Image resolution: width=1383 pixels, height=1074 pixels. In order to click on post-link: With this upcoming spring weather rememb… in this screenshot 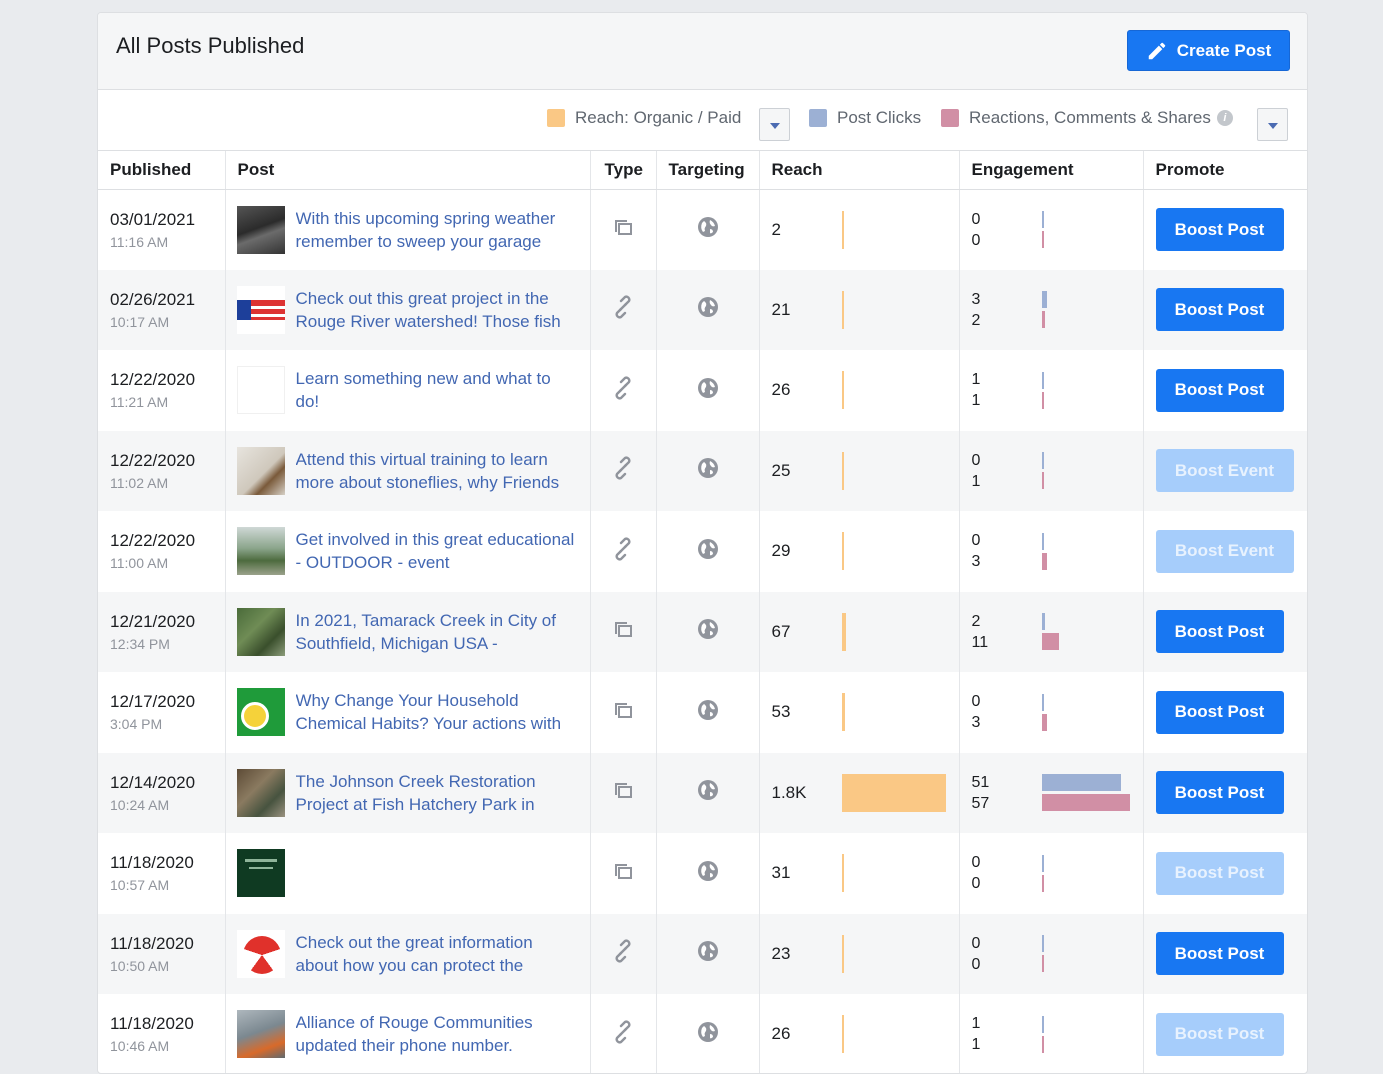, I will do `click(436, 230)`.